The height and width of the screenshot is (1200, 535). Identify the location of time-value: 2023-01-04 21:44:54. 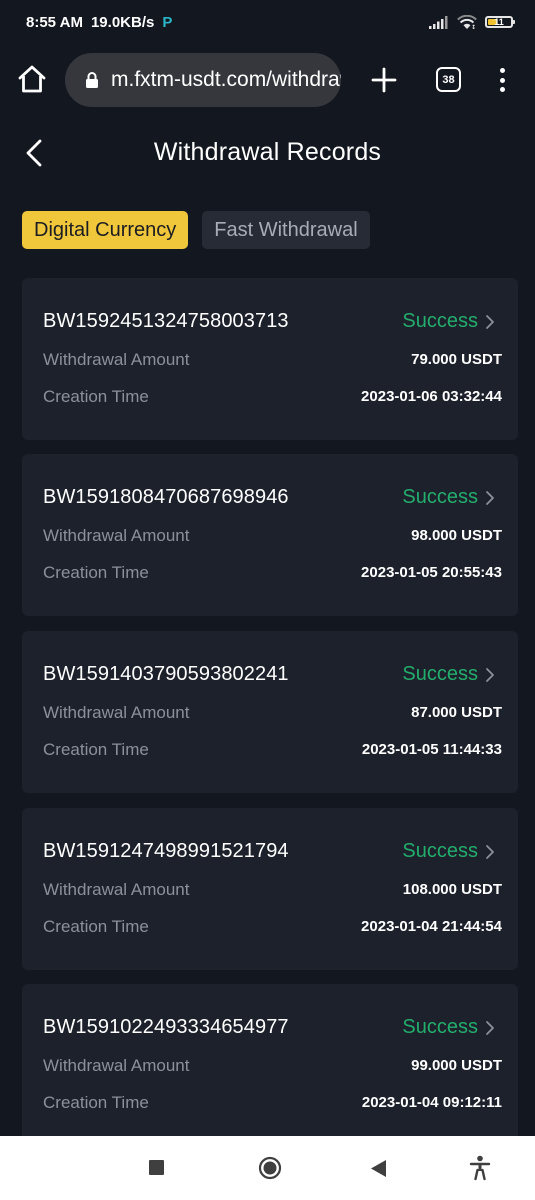
(431, 926).